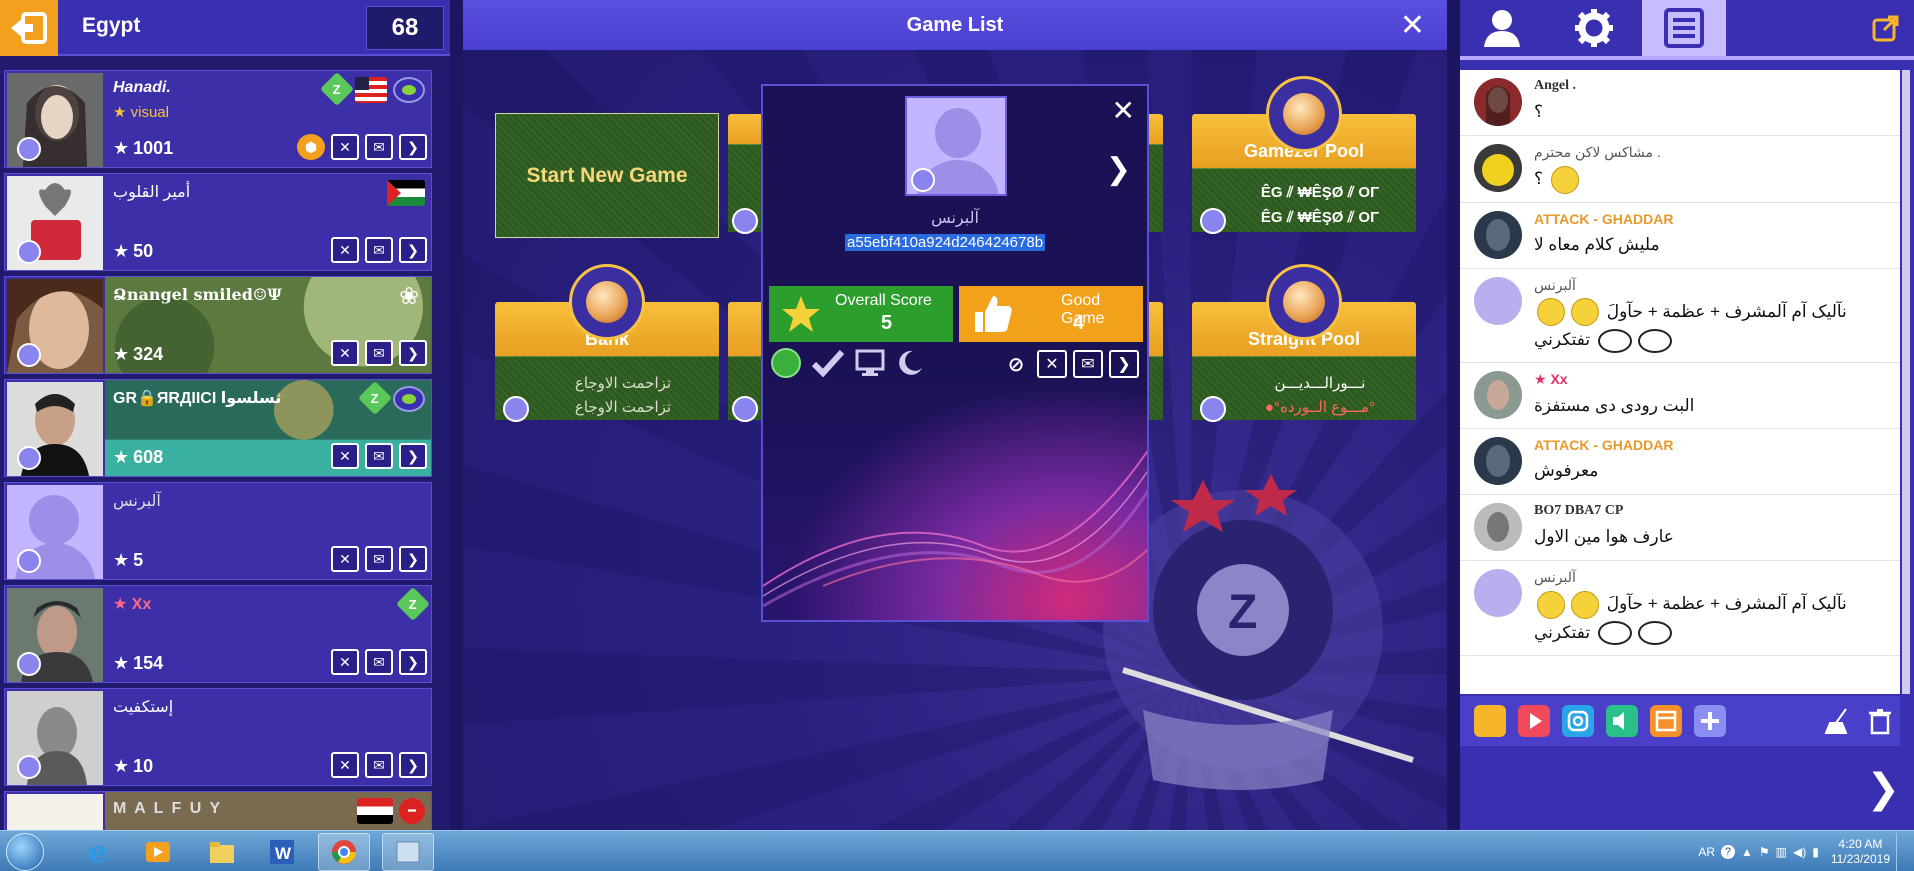 The image size is (1914, 871). Describe the element at coordinates (218, 634) in the screenshot. I see `user-row: ★ Xx Z ★ 154 ✕ ✉ ❯` at that location.